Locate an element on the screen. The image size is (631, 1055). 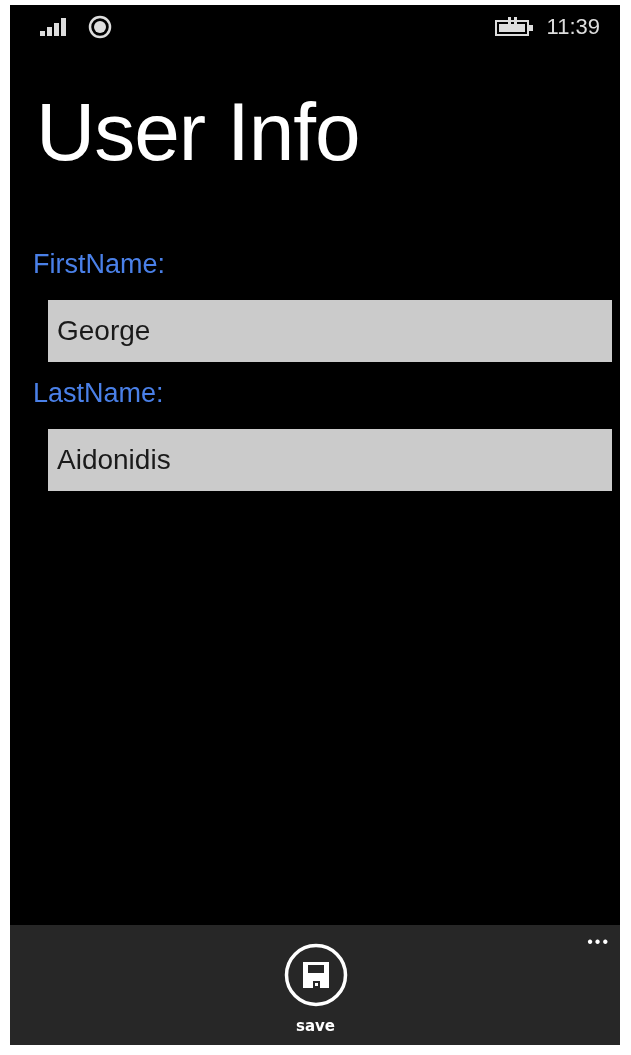
more-button: ••• is located at coordinates (598, 942).